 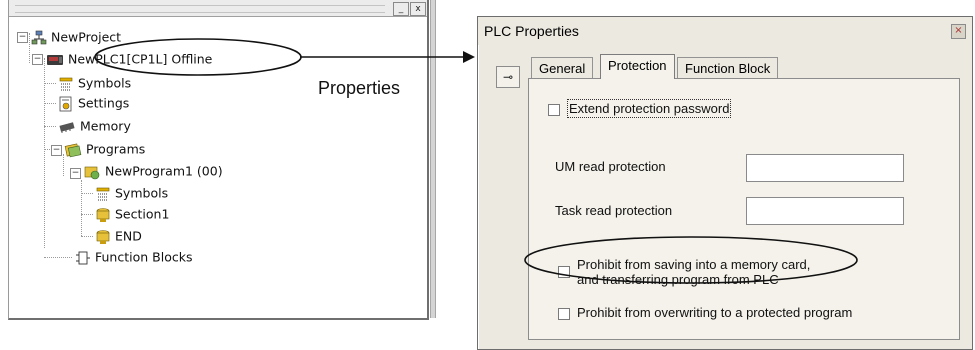 What do you see at coordinates (637, 66) in the screenshot?
I see `tab-protection: Protection` at bounding box center [637, 66].